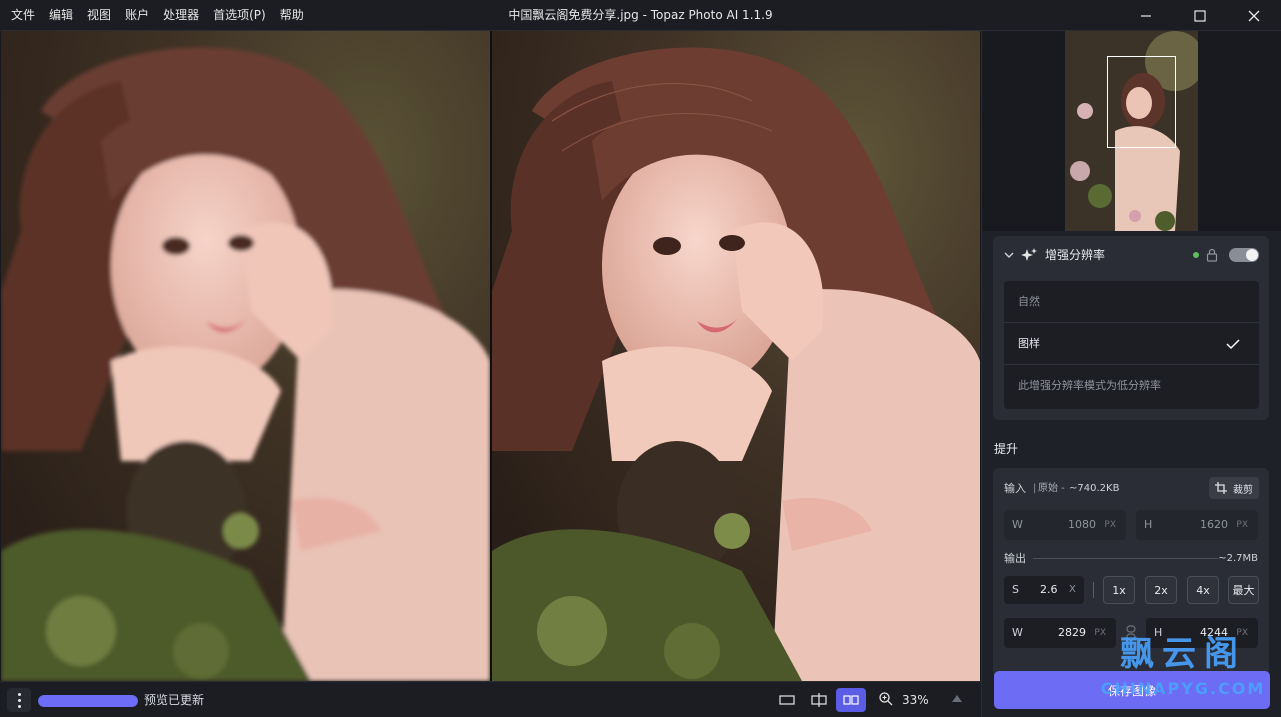 The width and height of the screenshot is (1281, 717). I want to click on scale-value: 2.6, so click(1049, 590).